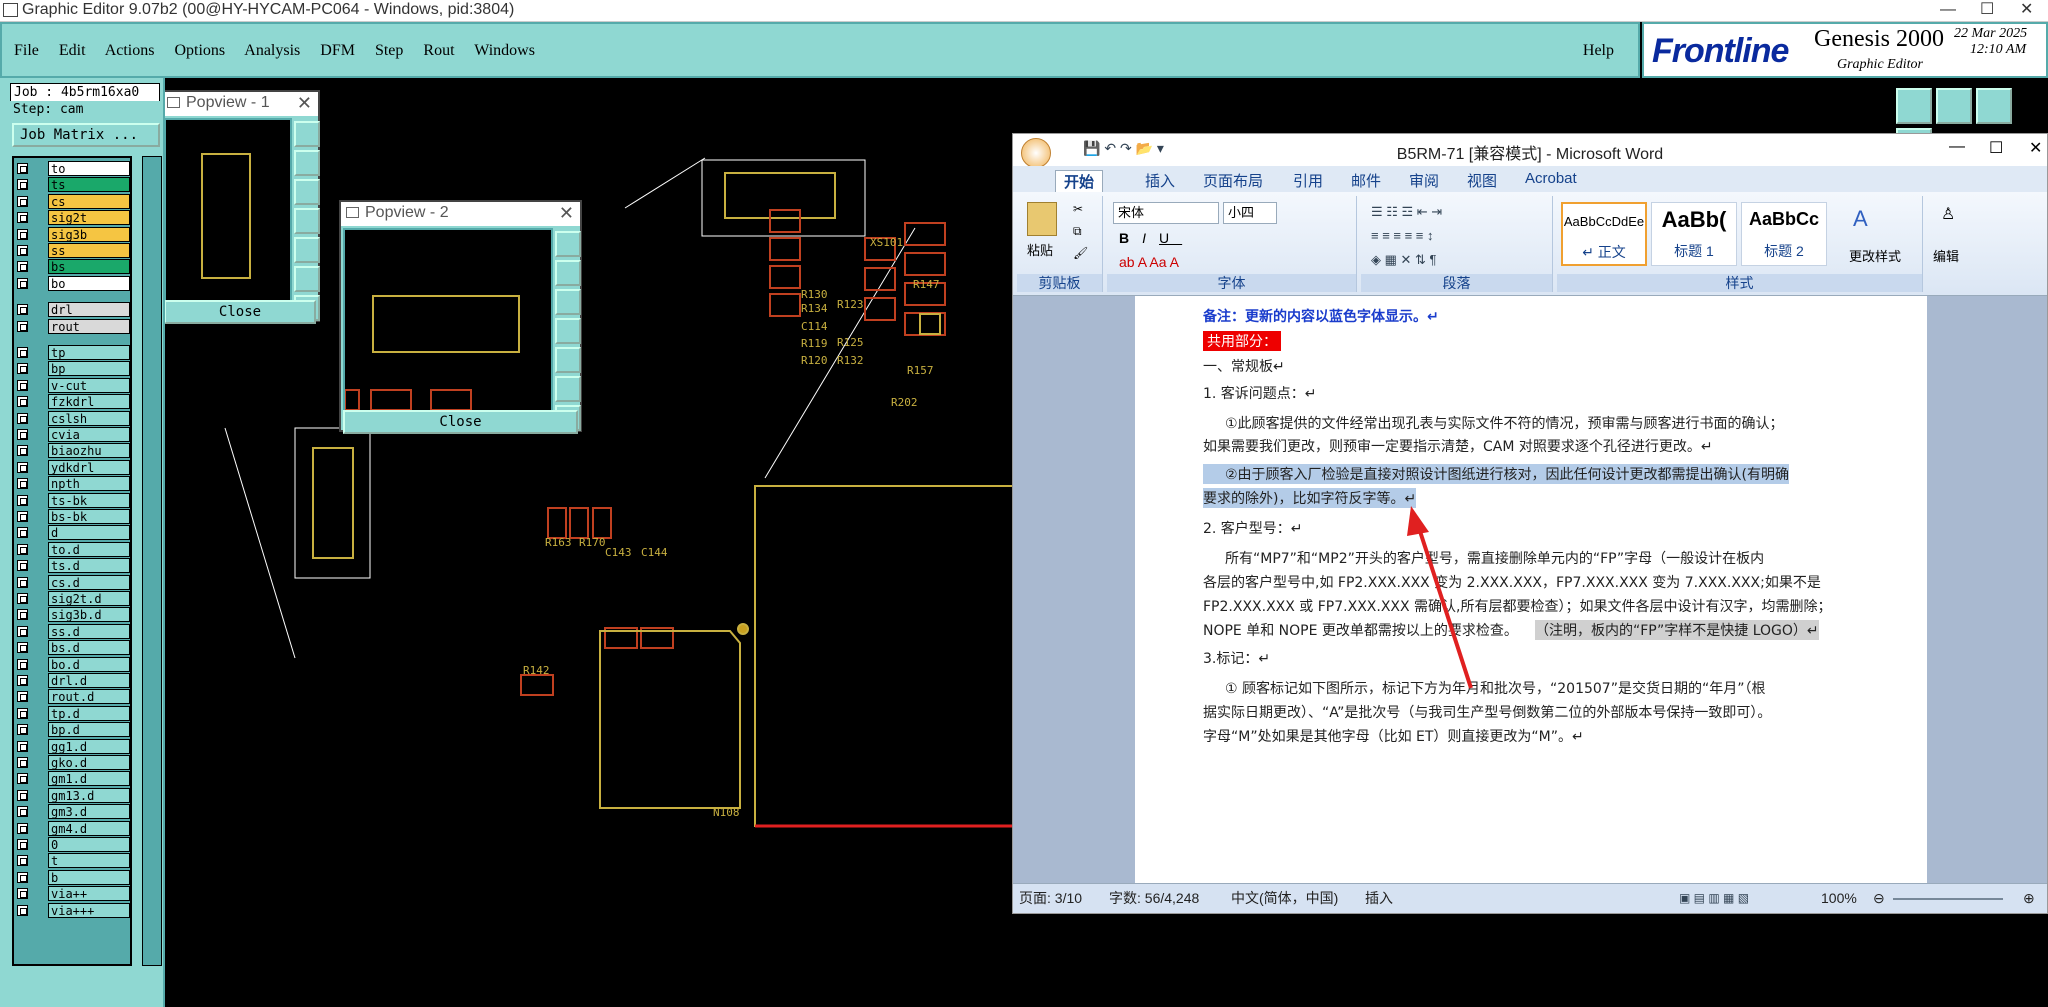  What do you see at coordinates (568, 244) in the screenshot?
I see `zoom-icon` at bounding box center [568, 244].